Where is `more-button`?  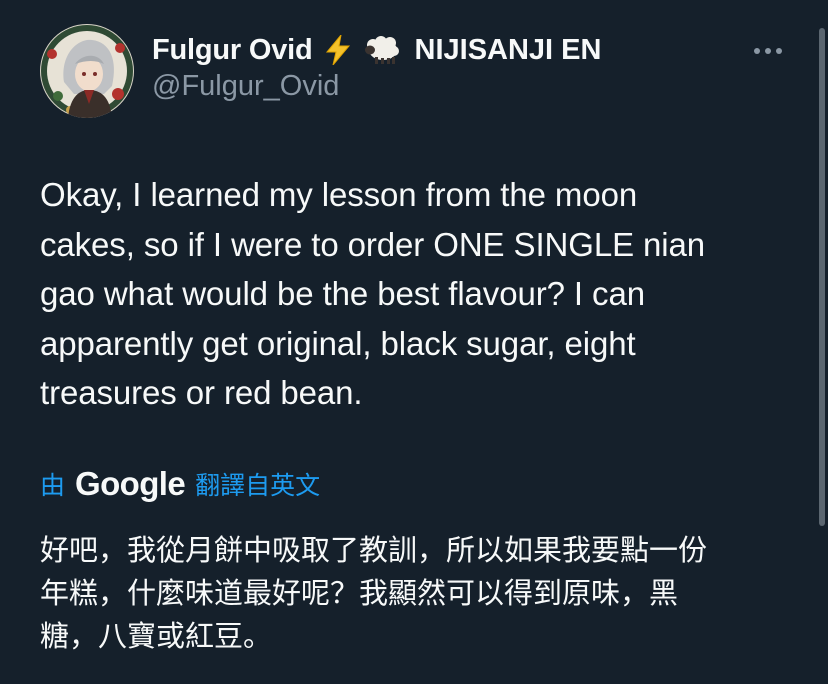 more-button is located at coordinates (768, 51).